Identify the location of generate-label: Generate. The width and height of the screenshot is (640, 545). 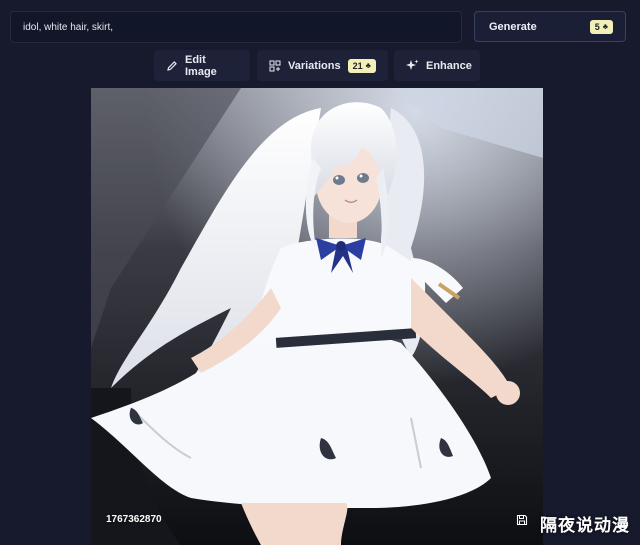
(513, 26).